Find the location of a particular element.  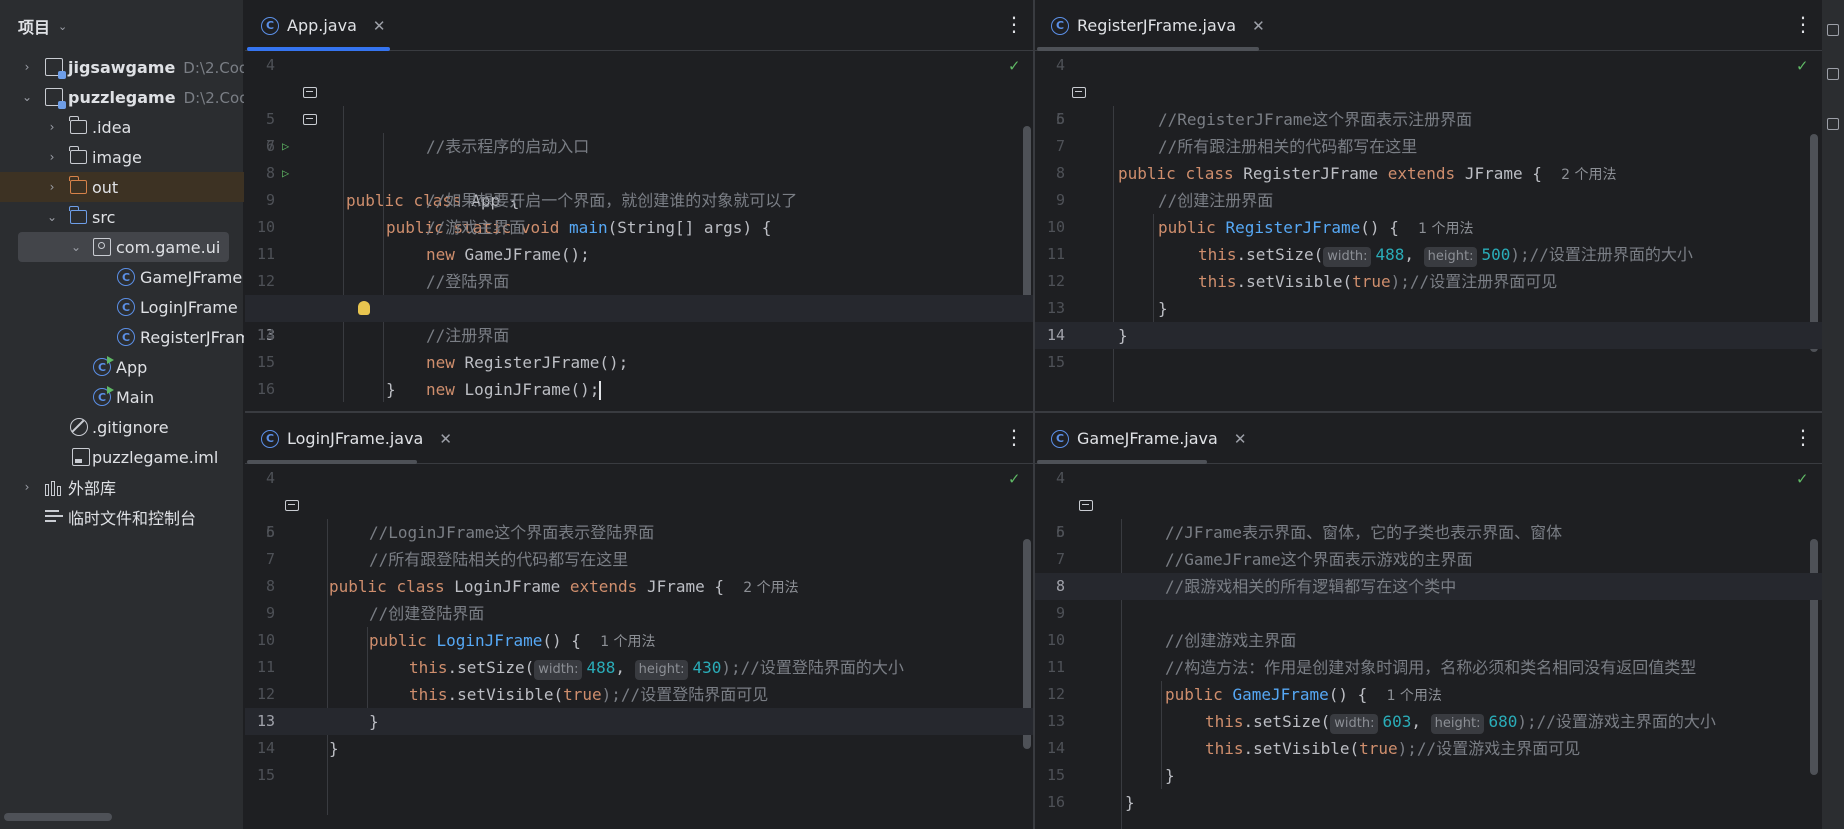

iml-file-icon is located at coordinates (81, 457).